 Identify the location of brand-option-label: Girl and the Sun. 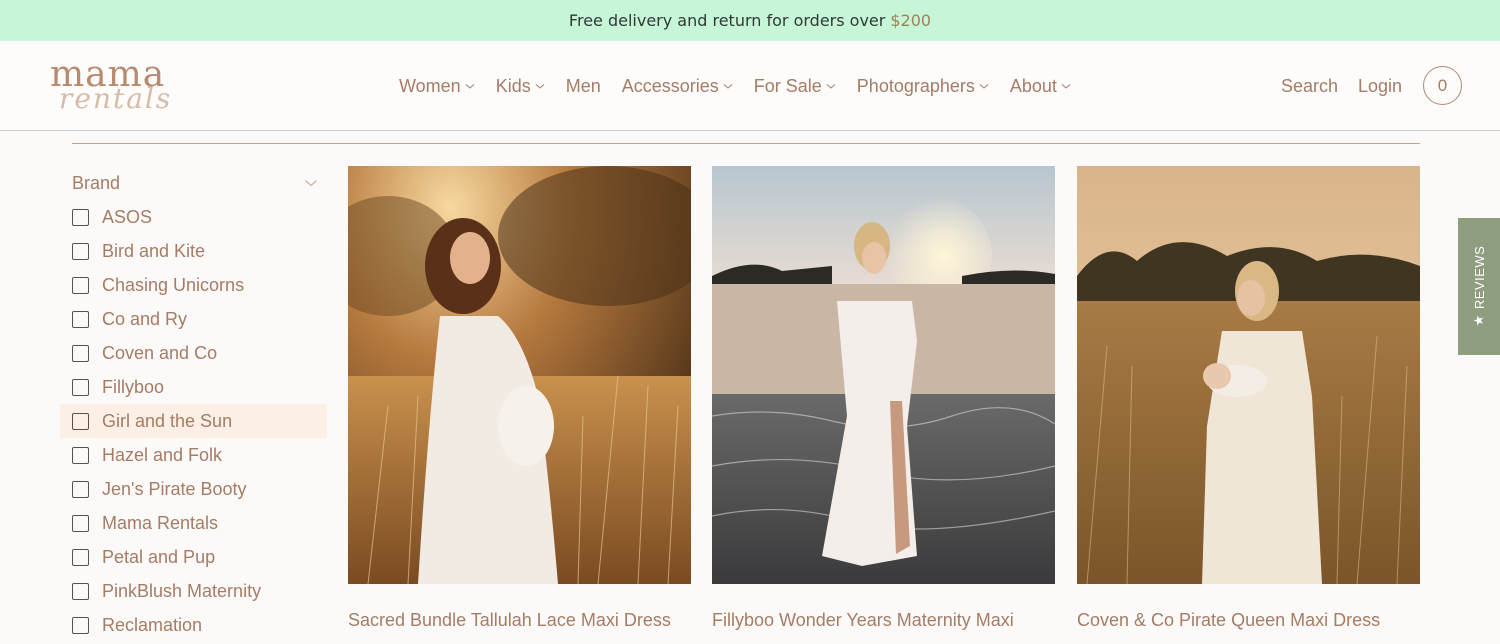
(167, 420).